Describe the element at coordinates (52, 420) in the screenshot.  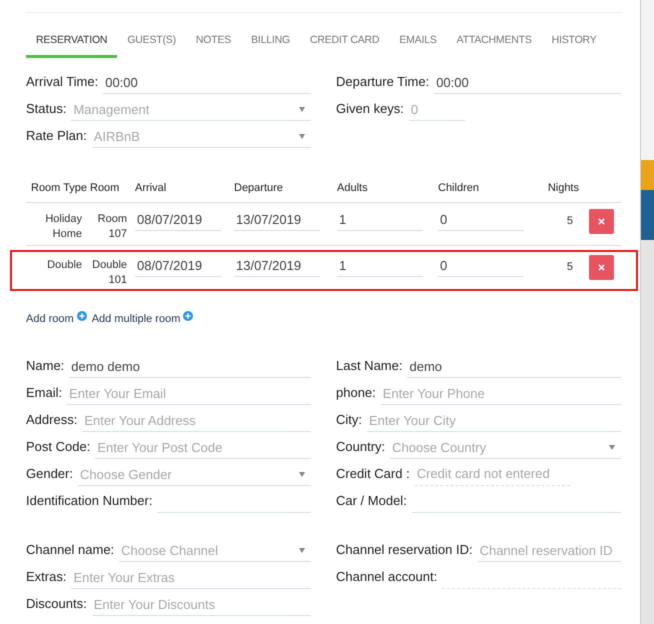
I see `field-label: Address:` at that location.